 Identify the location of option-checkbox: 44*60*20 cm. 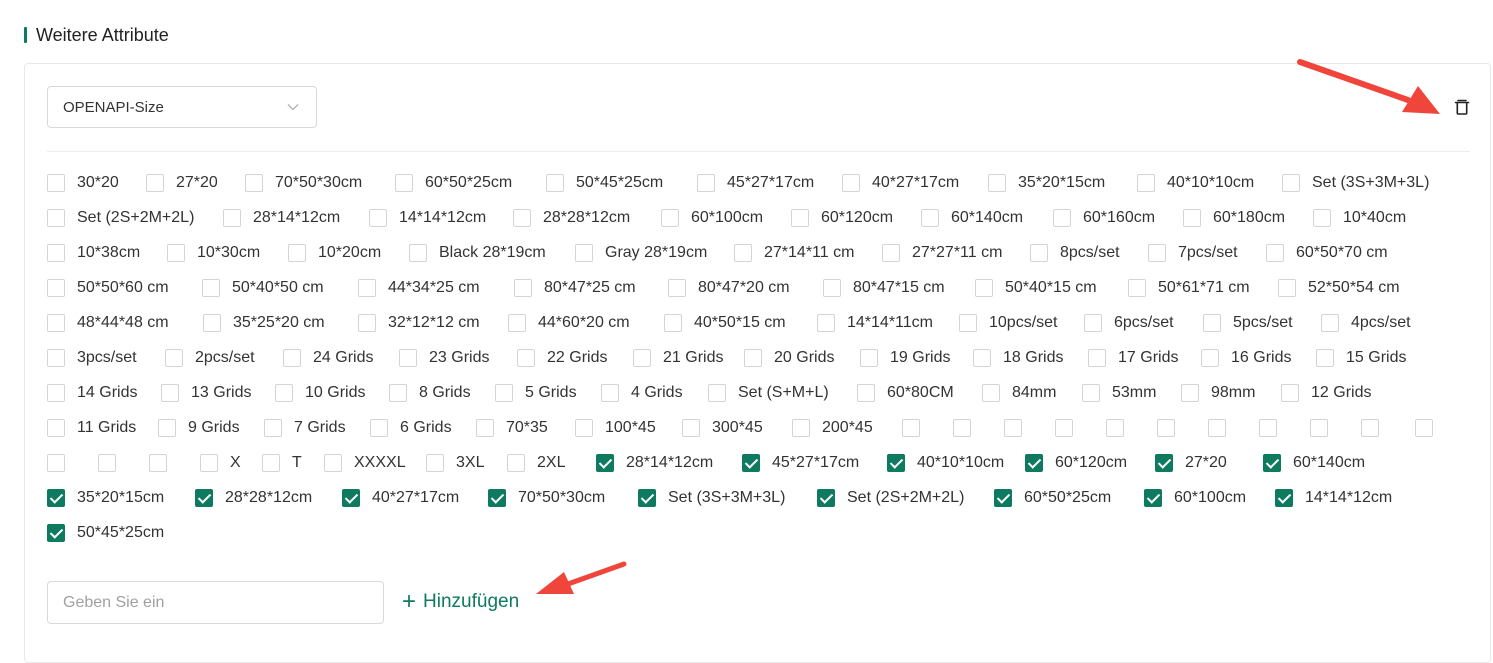
(569, 322).